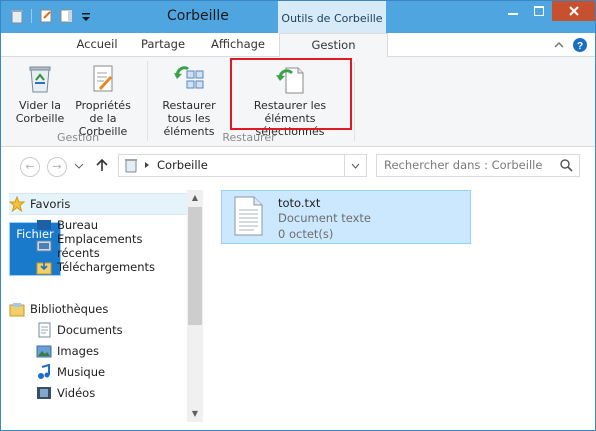  I want to click on nav-item-recent: Emplacements récents, so click(111, 246).